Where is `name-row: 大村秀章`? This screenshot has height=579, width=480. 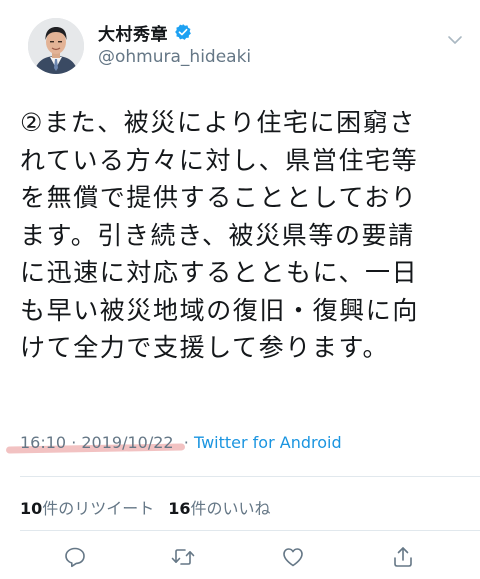
name-row: 大村秀章 is located at coordinates (174, 32).